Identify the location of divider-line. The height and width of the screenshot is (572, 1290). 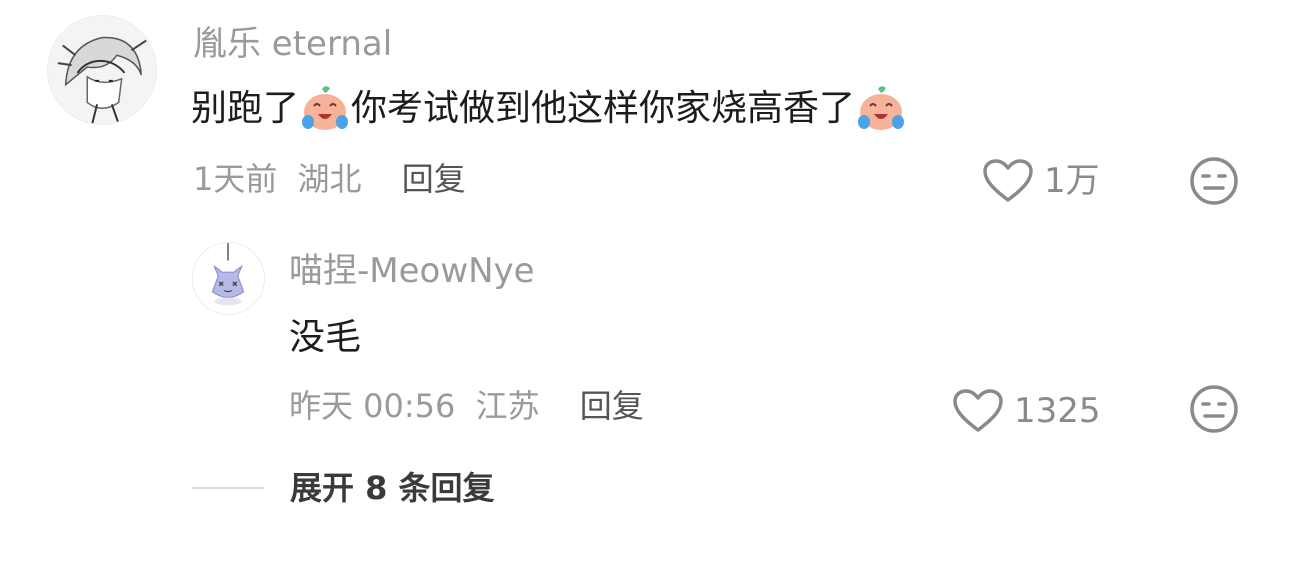
(228, 488).